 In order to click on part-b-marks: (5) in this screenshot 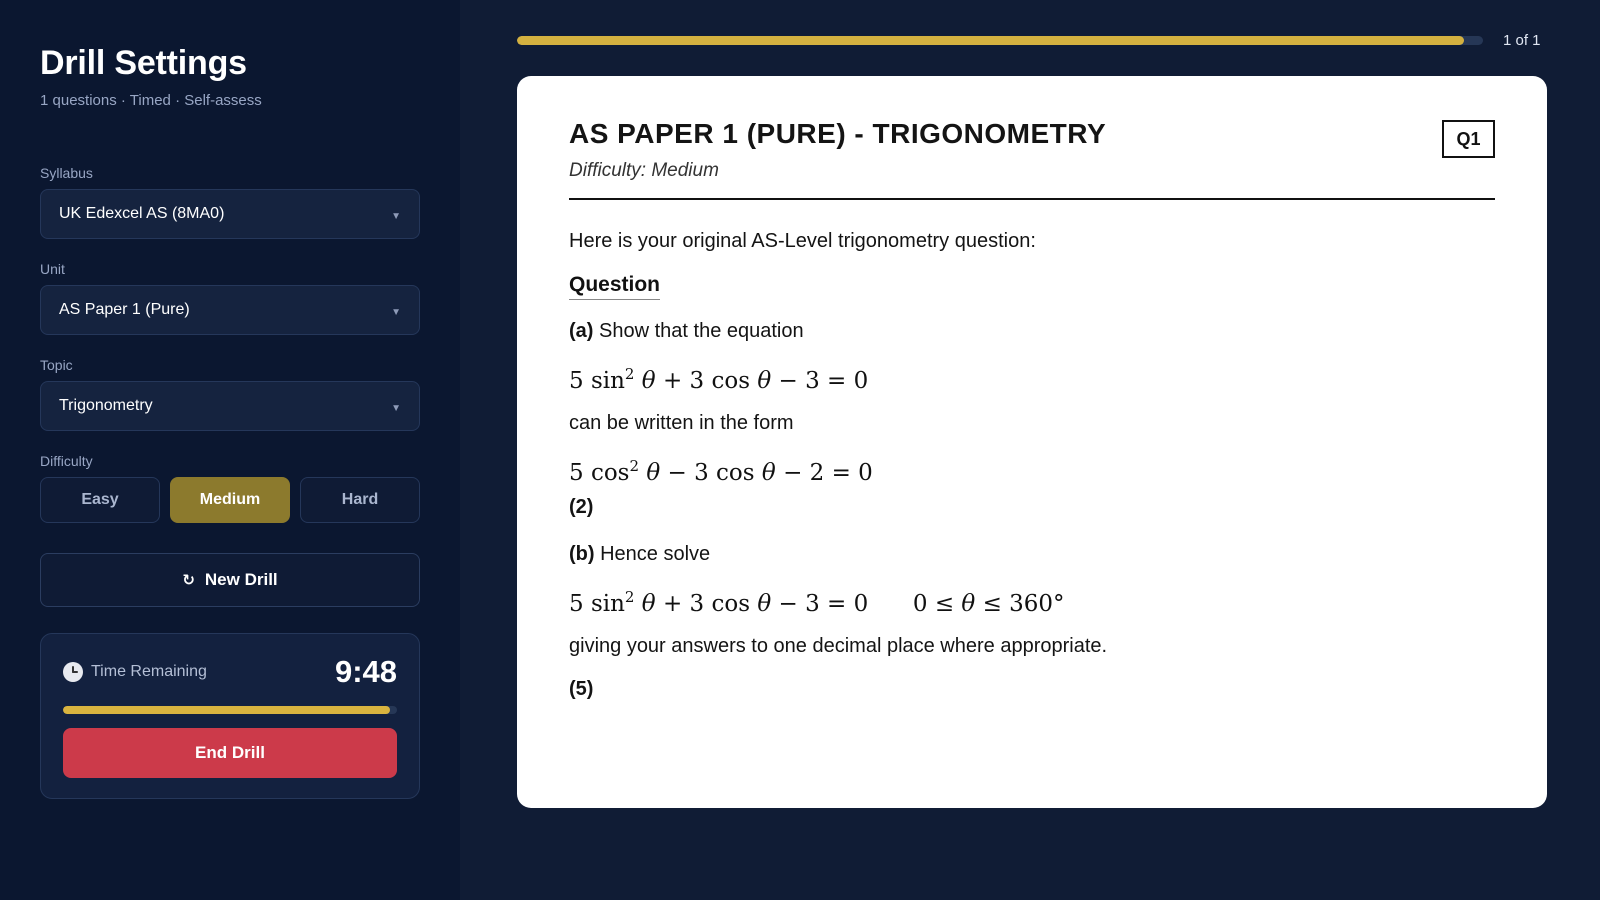, I will do `click(581, 689)`.